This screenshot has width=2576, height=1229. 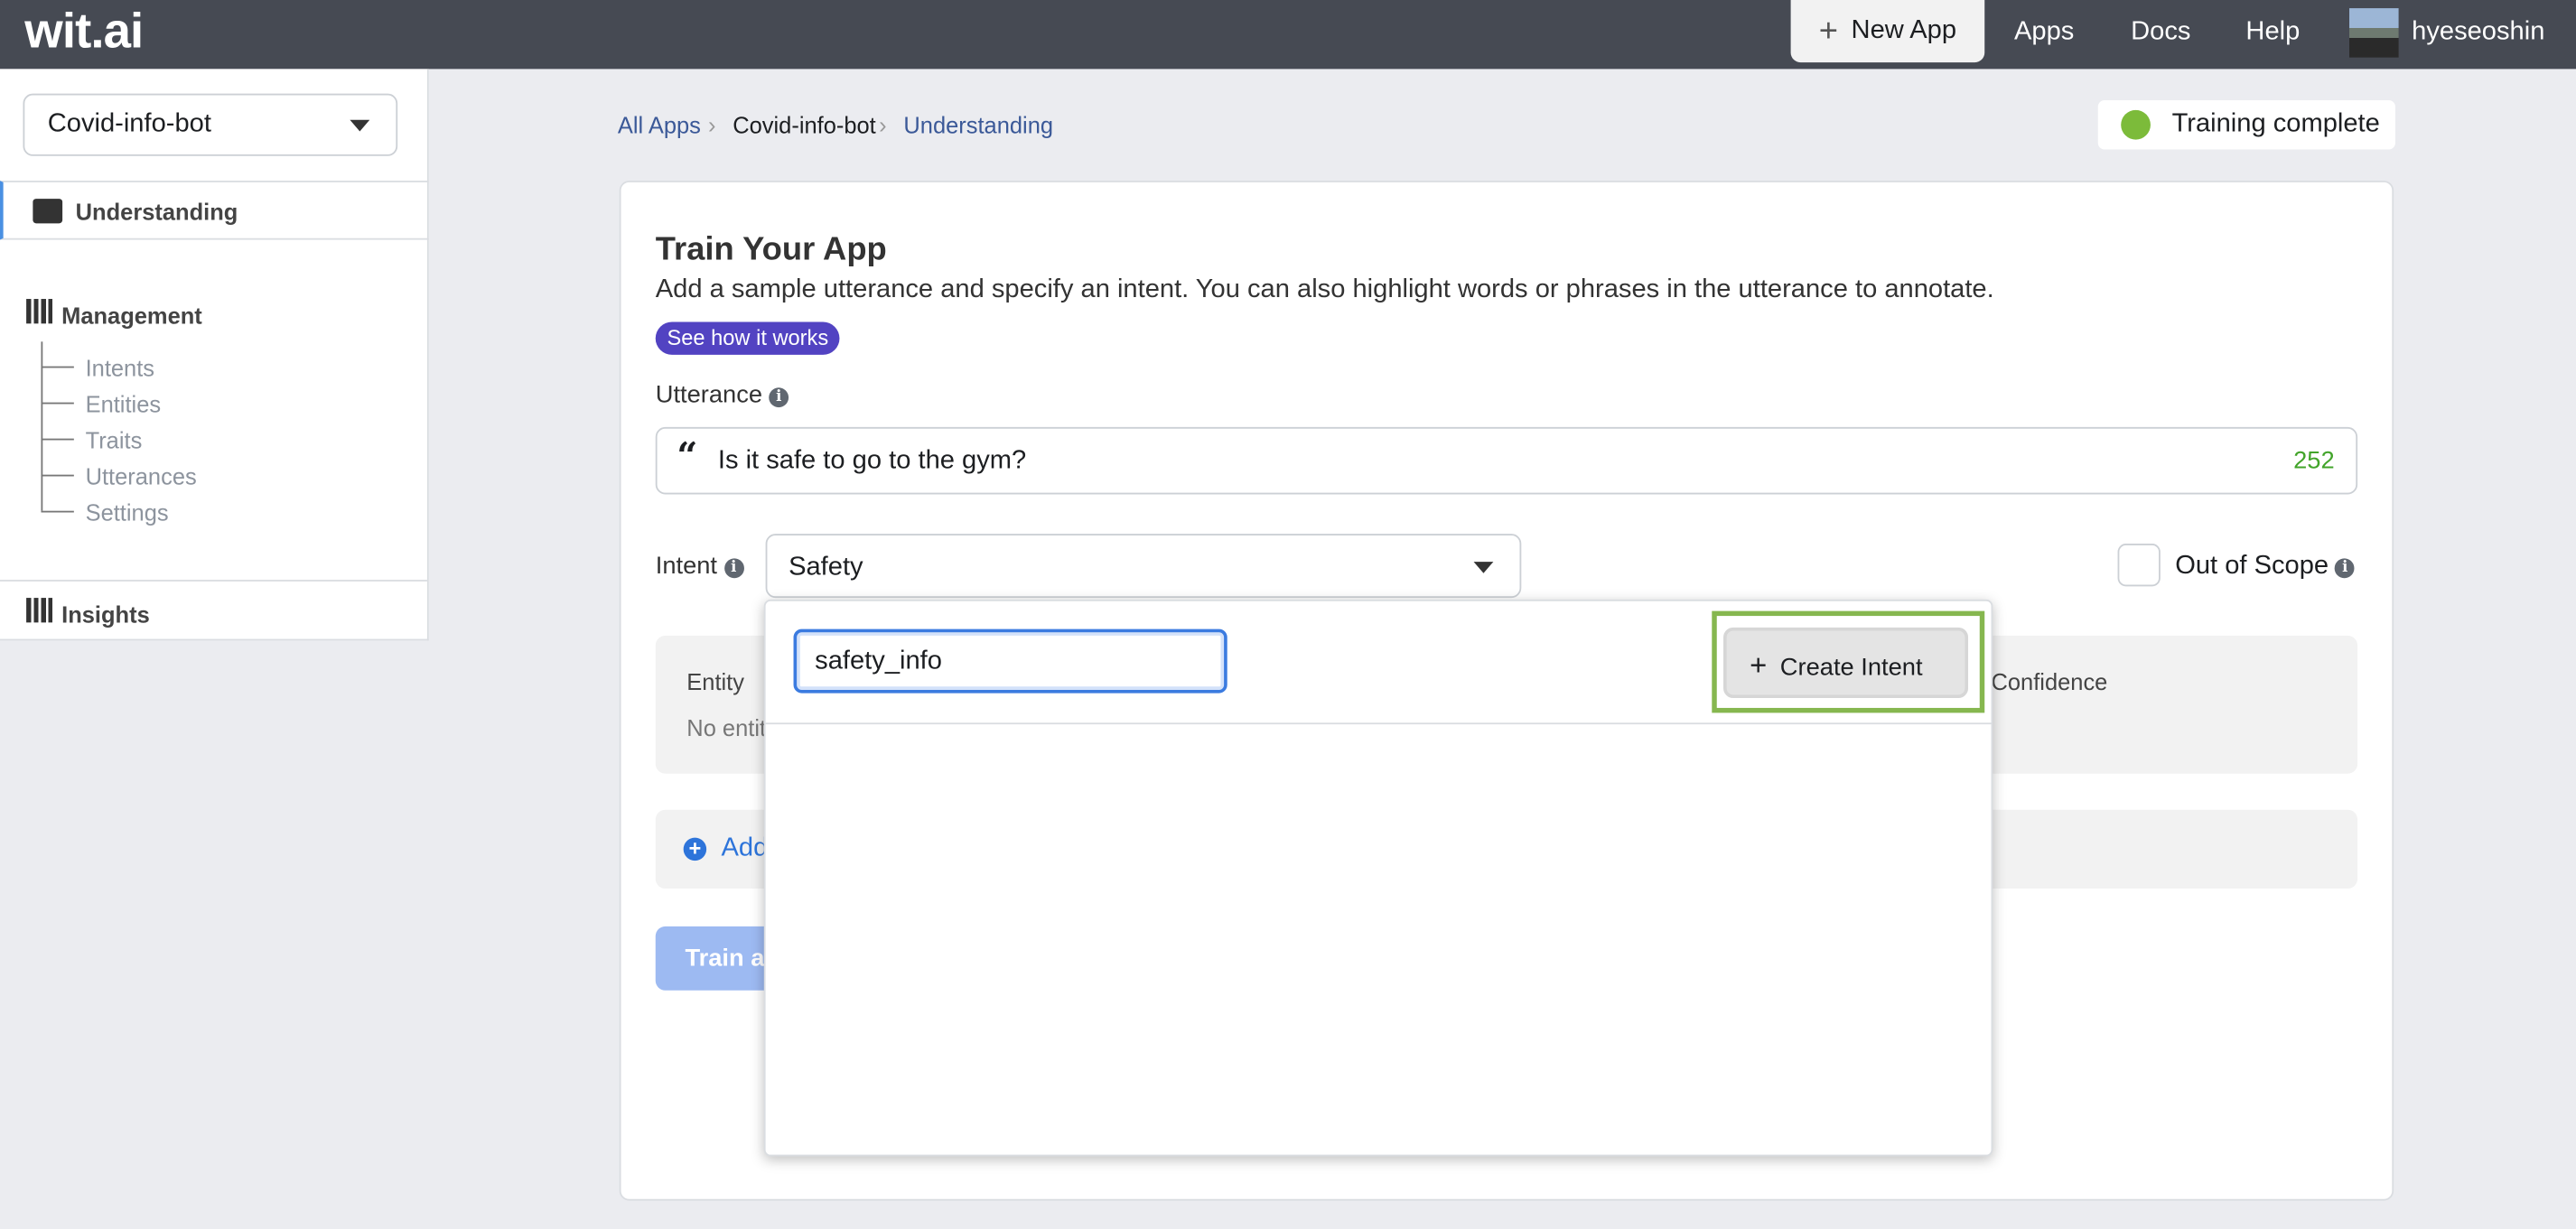 What do you see at coordinates (1143, 566) in the screenshot?
I see `intent-select: Safety` at bounding box center [1143, 566].